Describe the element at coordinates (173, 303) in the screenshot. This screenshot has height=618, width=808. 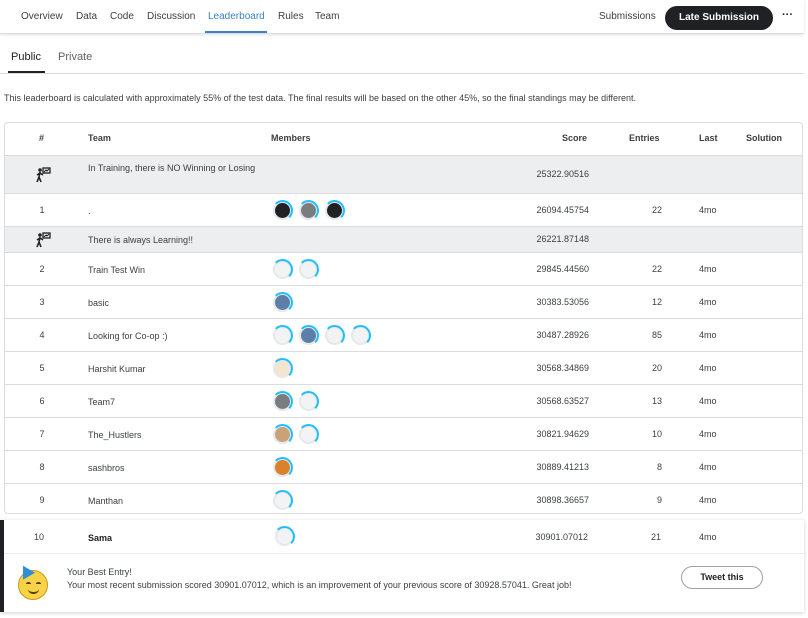
I see `team-name: basic` at that location.